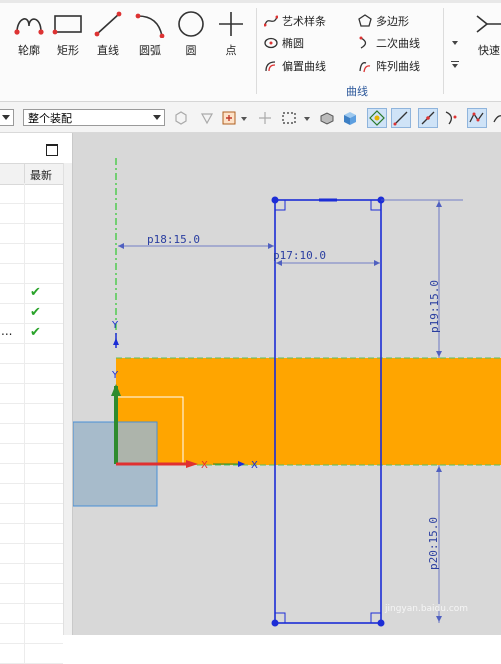 This screenshot has width=501, height=664. What do you see at coordinates (477, 118) in the screenshot?
I see `snap-on-curve-icon` at bounding box center [477, 118].